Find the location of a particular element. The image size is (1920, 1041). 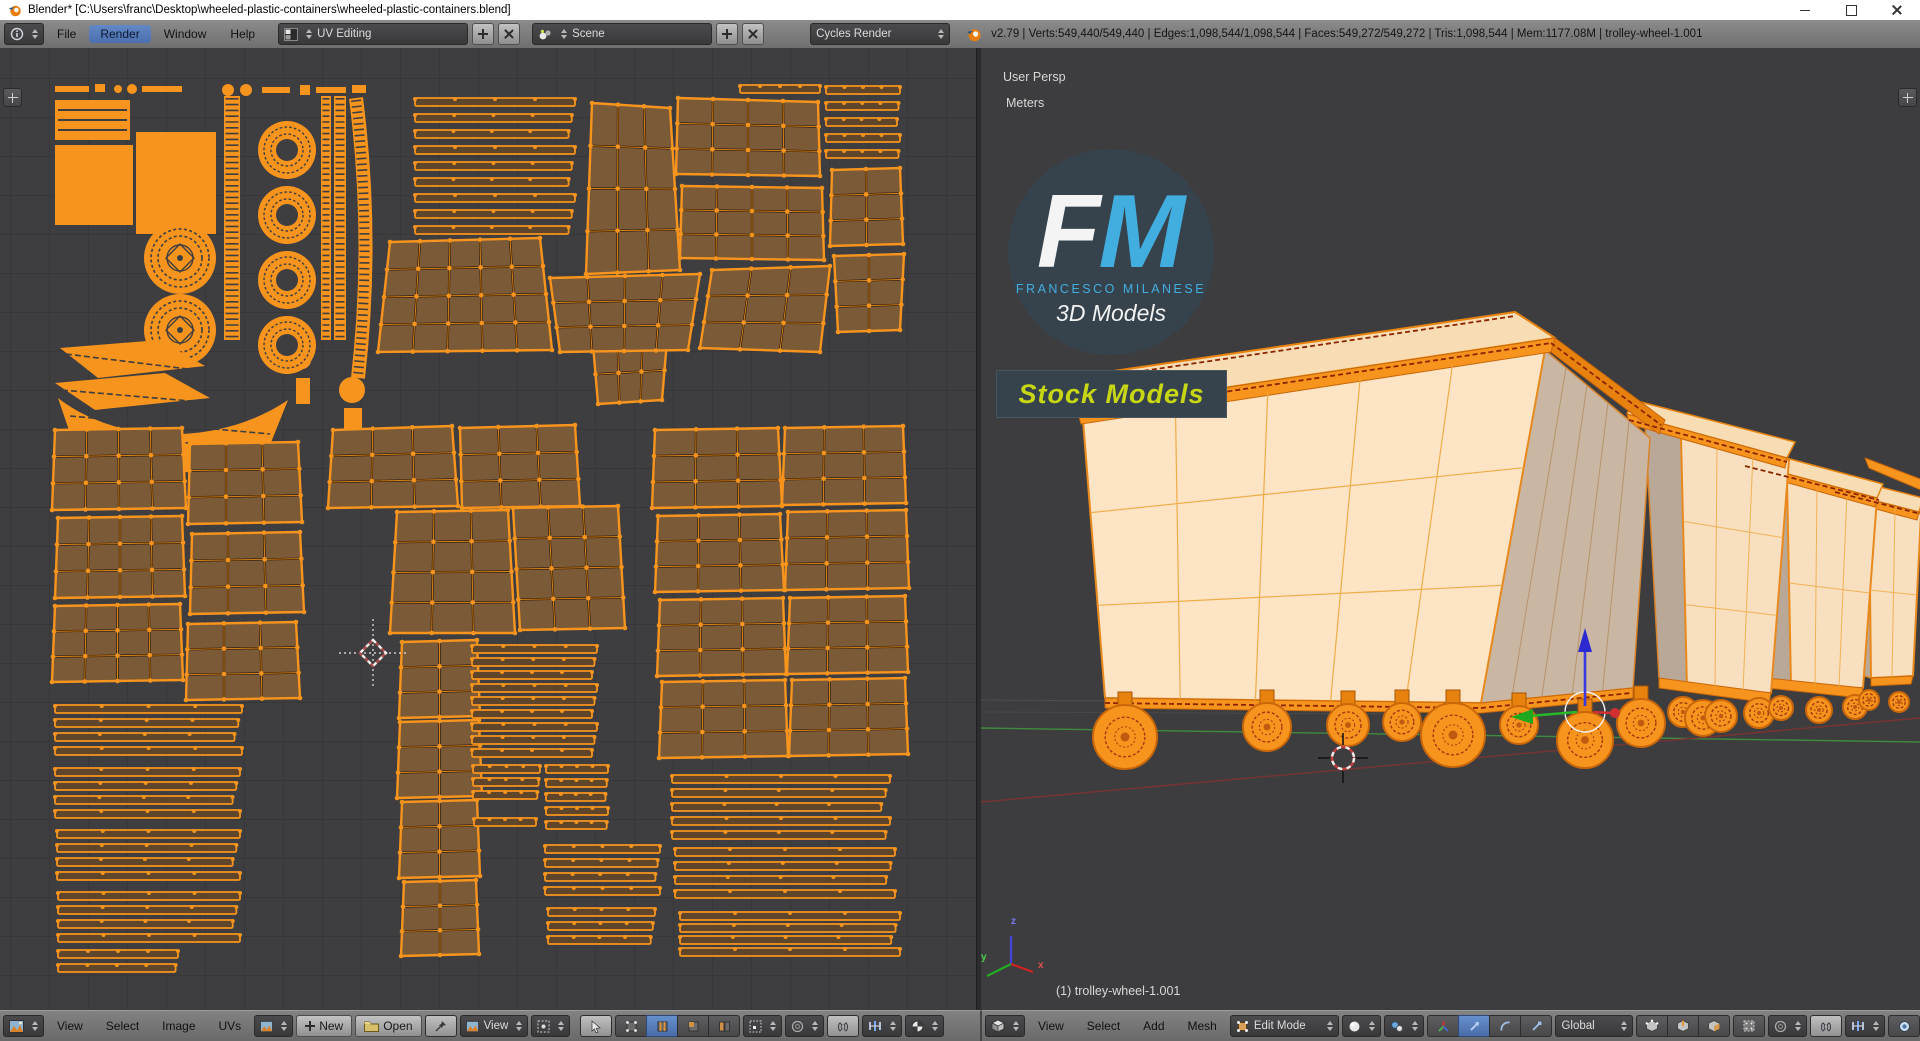

uv-menu-select: Select is located at coordinates (122, 1026).